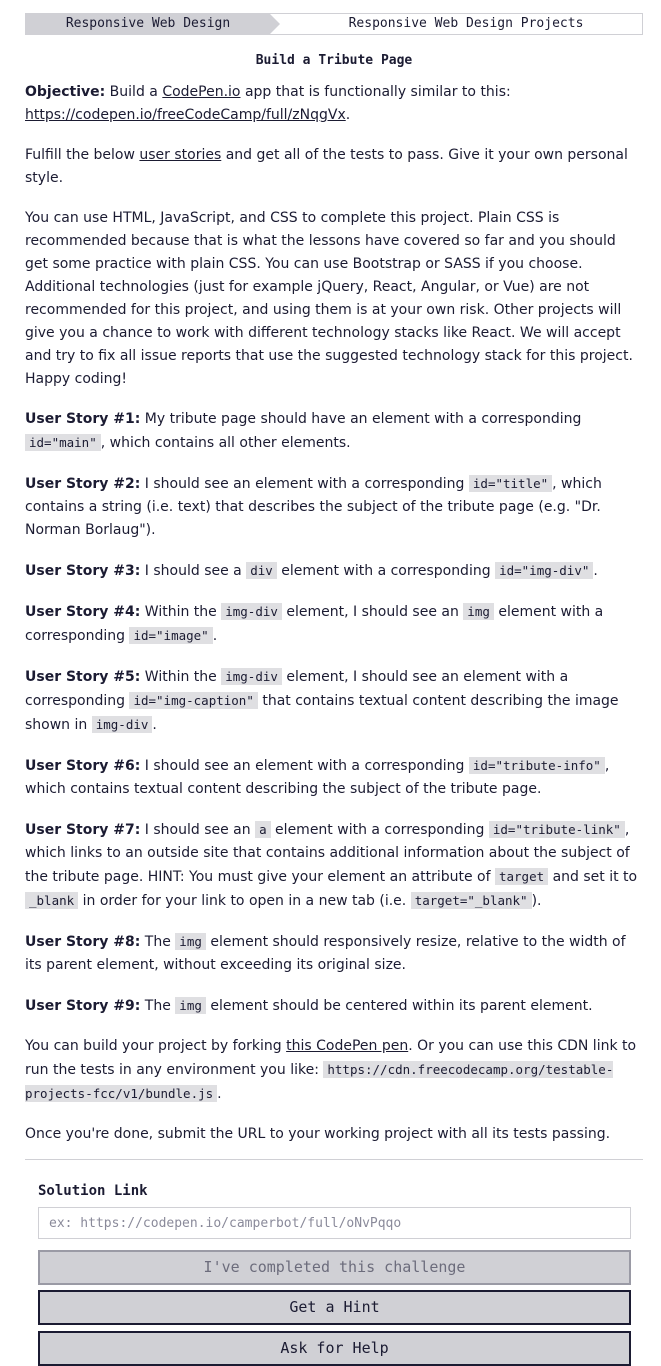 This screenshot has height=1366, width=661. I want to click on codepen-link: CodePen.io, so click(201, 92).